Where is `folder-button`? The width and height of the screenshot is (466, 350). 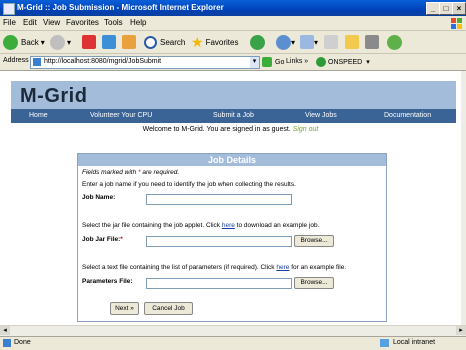
folder-button is located at coordinates (352, 42).